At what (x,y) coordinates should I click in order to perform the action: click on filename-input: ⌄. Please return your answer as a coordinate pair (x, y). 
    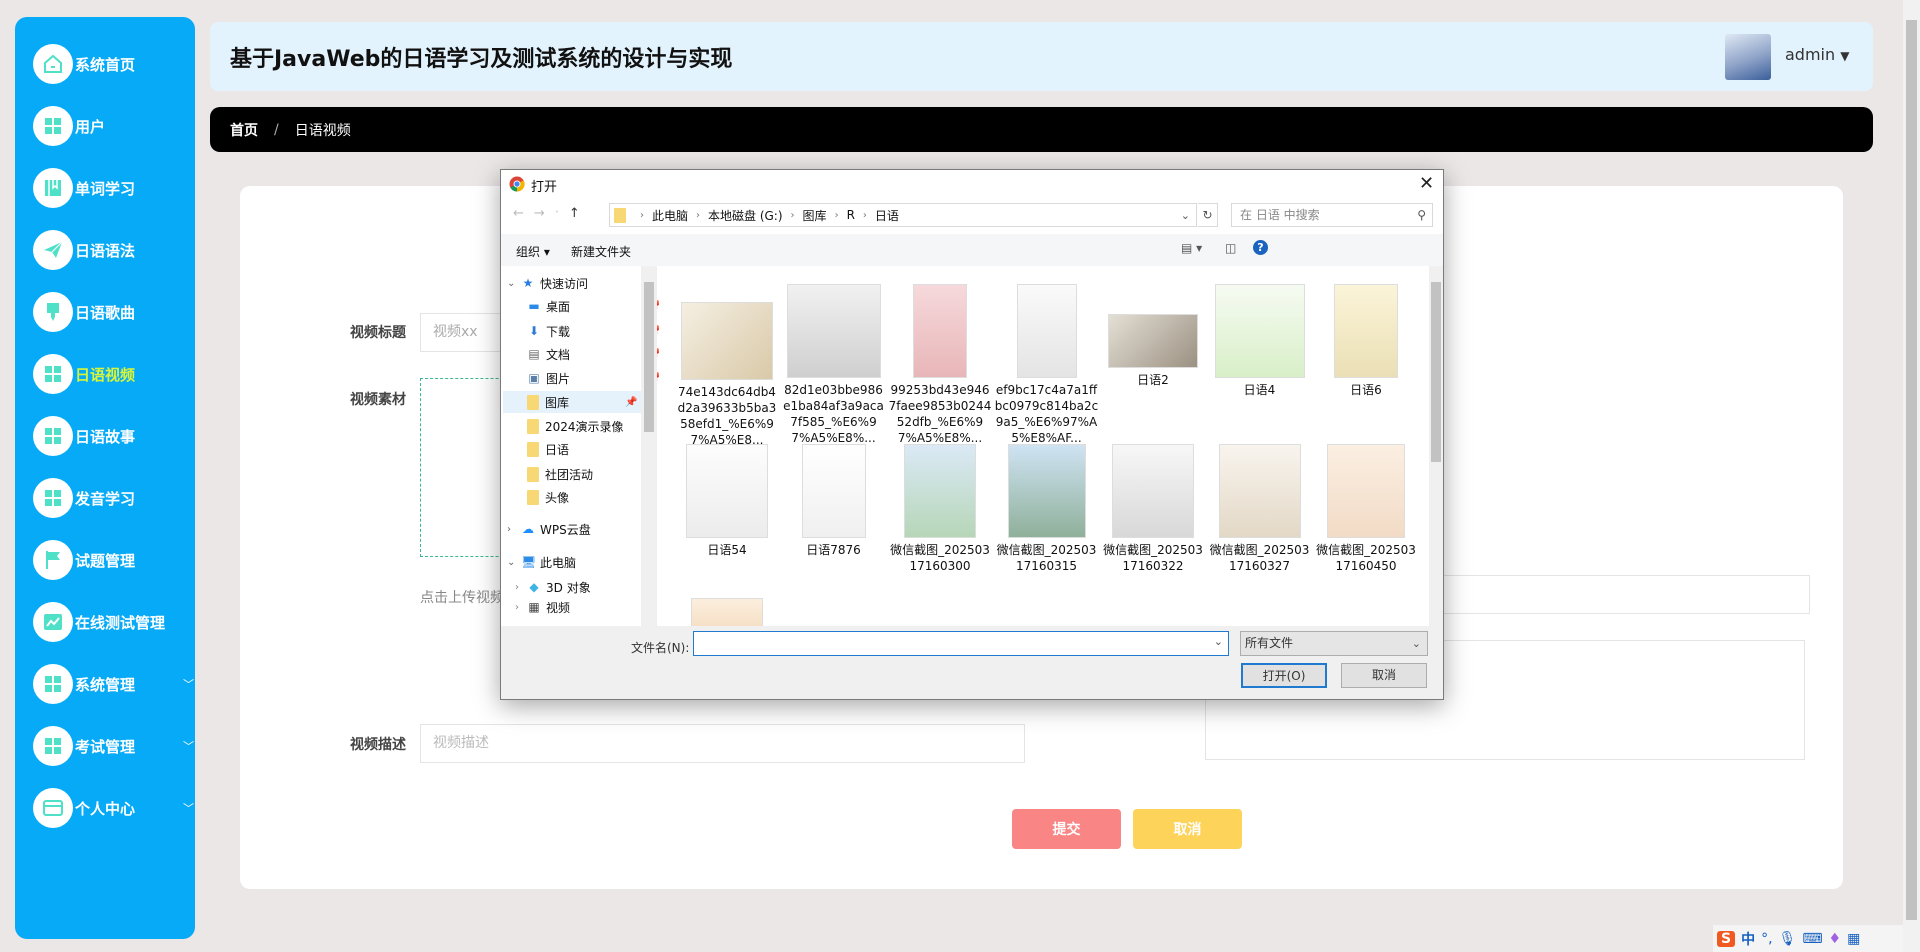
    Looking at the image, I should click on (961, 643).